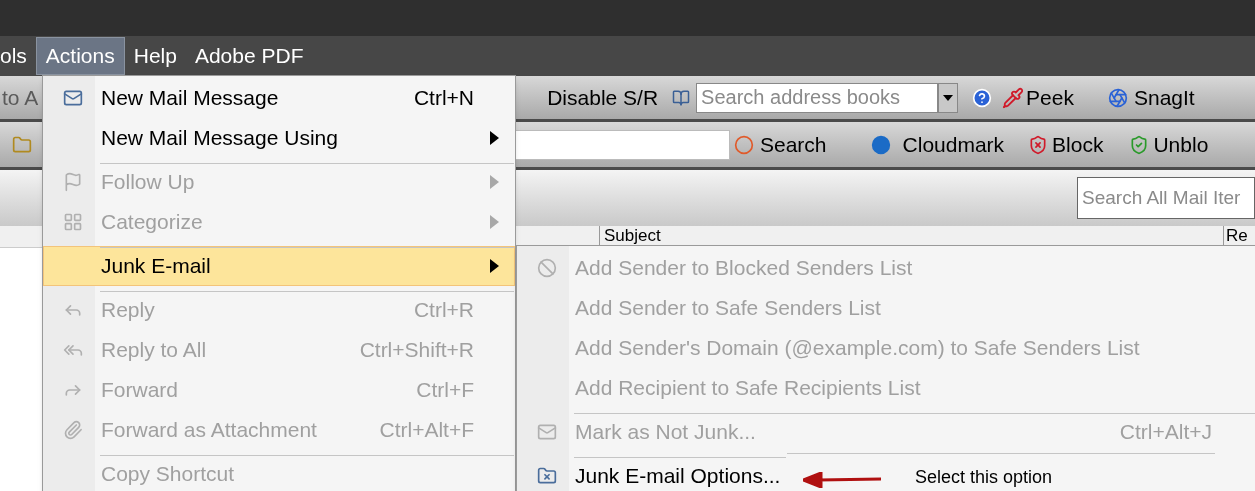  What do you see at coordinates (1164, 97) in the screenshot?
I see `snagit-button: SnagIt` at bounding box center [1164, 97].